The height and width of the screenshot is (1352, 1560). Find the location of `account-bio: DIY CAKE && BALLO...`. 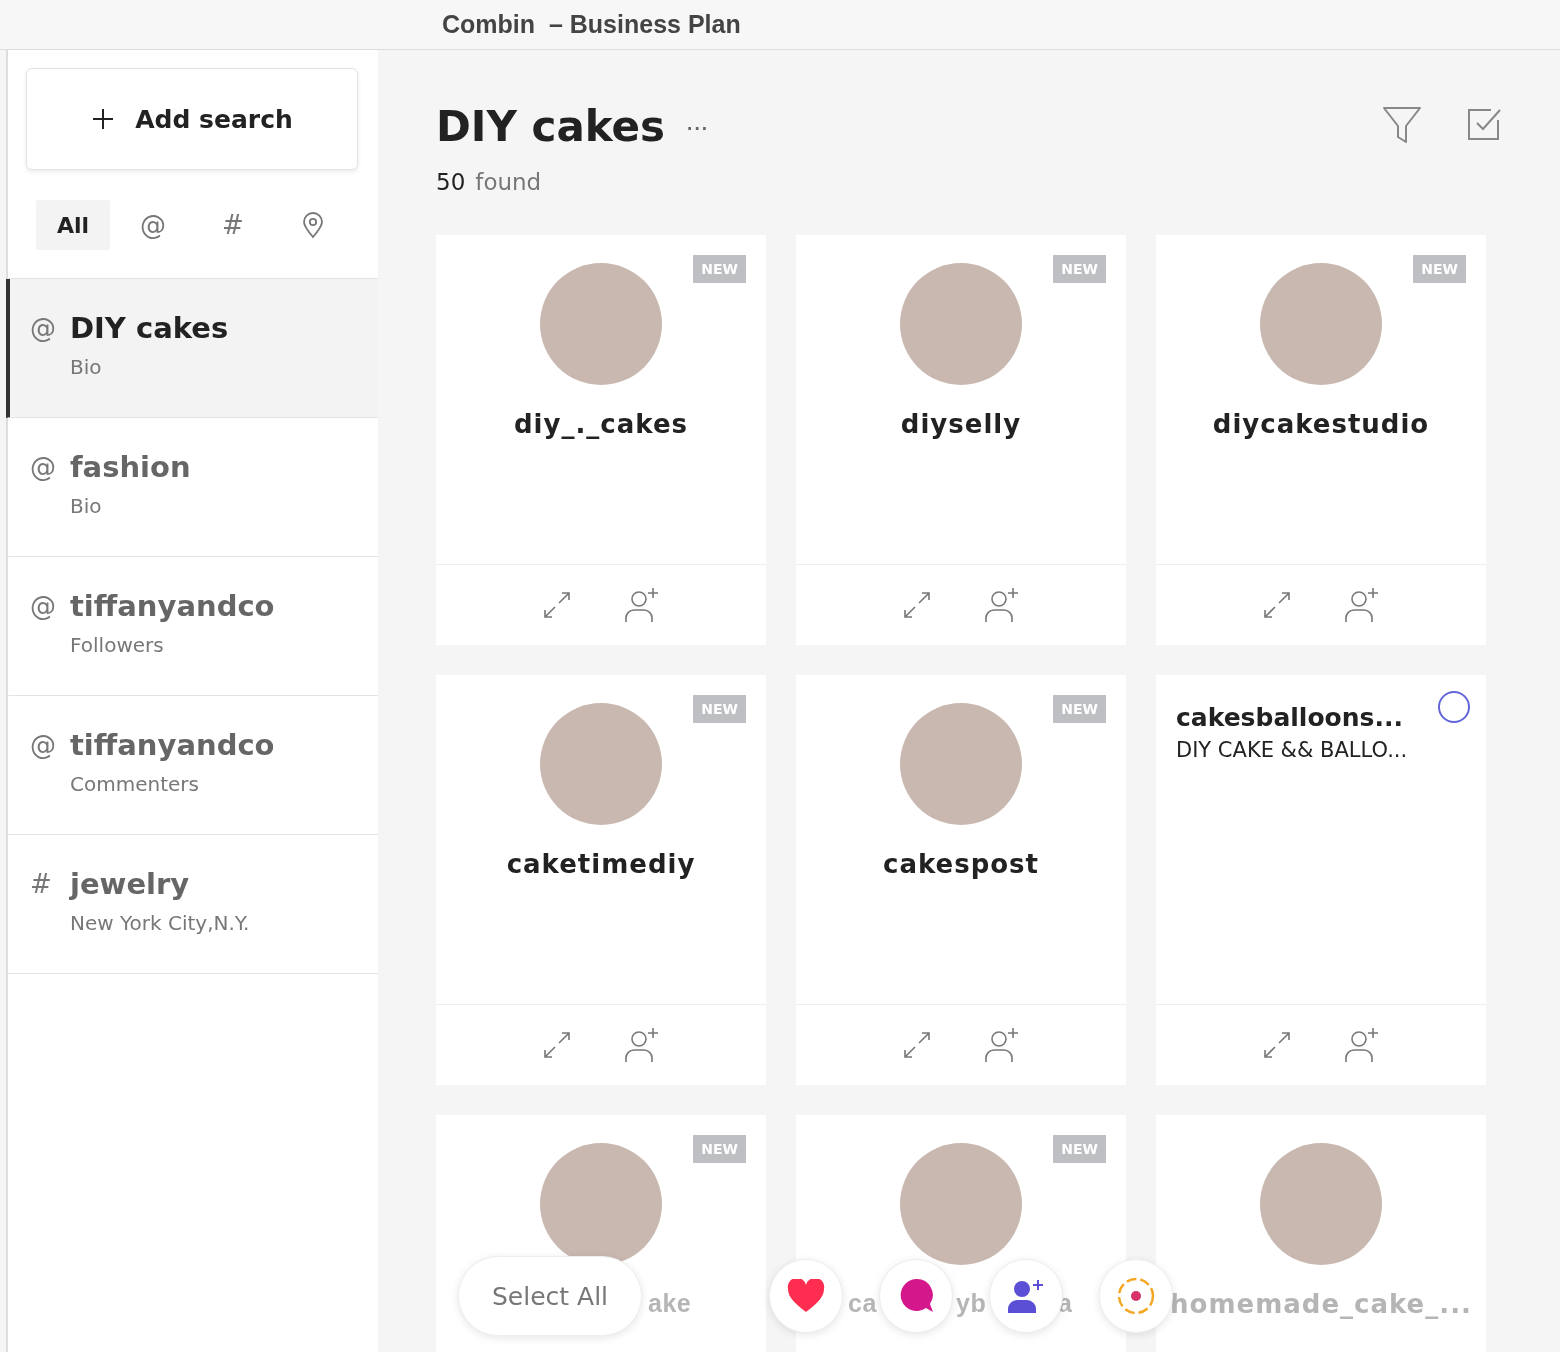

account-bio: DIY CAKE && BALLO... is located at coordinates (1292, 750).